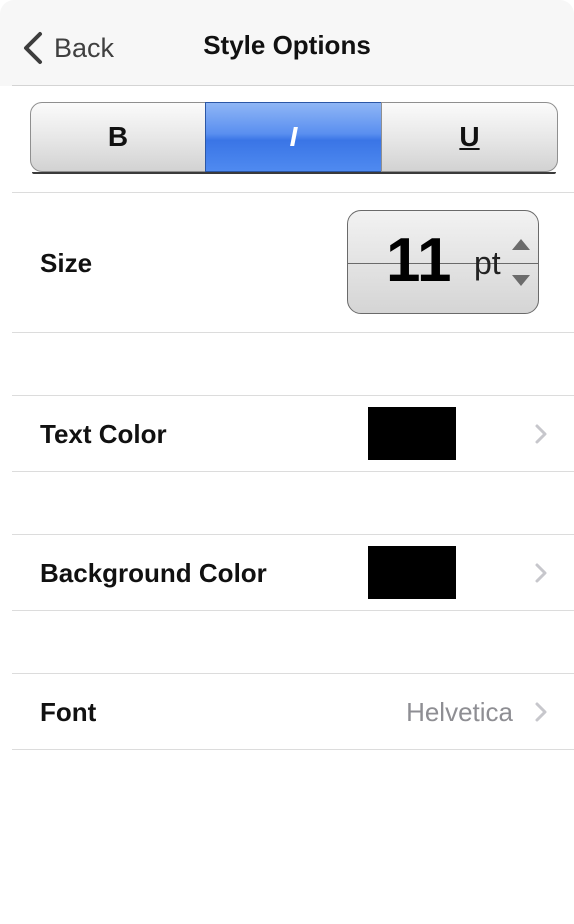 This screenshot has height=924, width=574. What do you see at coordinates (103, 434) in the screenshot?
I see `text-color-label: Text Color` at bounding box center [103, 434].